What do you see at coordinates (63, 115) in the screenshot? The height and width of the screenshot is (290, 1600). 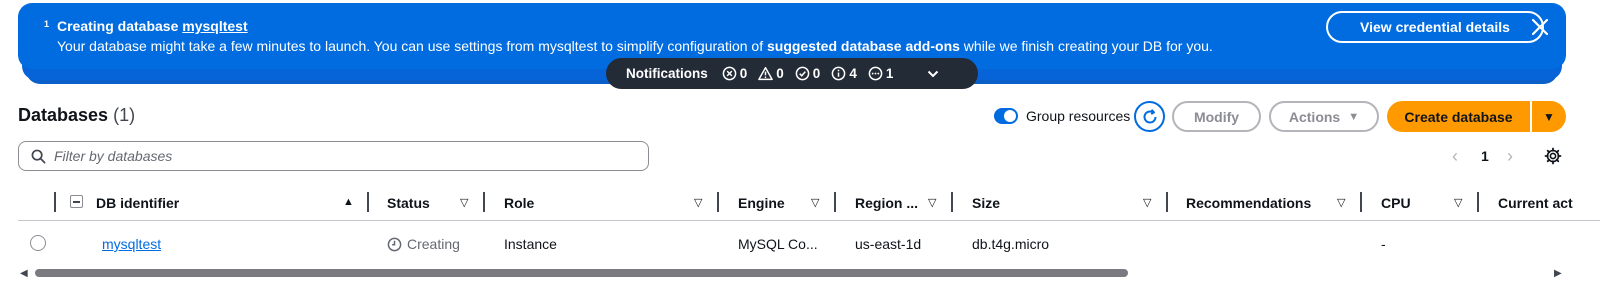 I see `page-title-text: Databases` at bounding box center [63, 115].